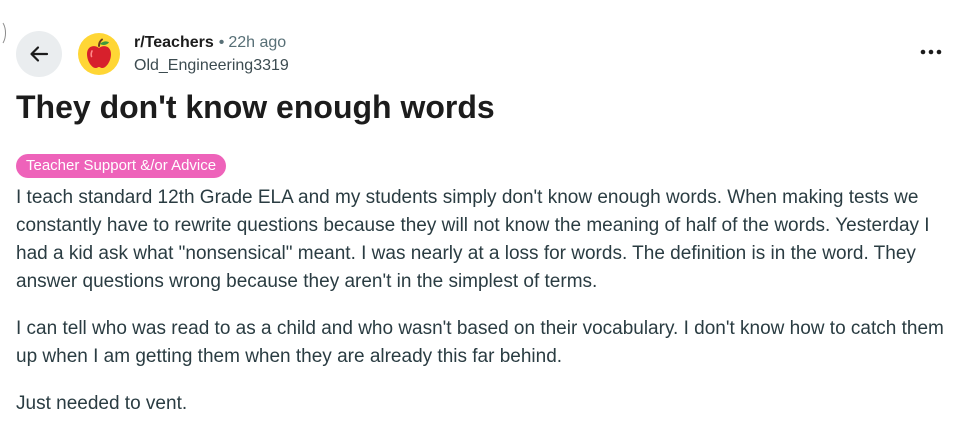  Describe the element at coordinates (102, 403) in the screenshot. I see `body-paragraph: Just needed to vent.` at that location.